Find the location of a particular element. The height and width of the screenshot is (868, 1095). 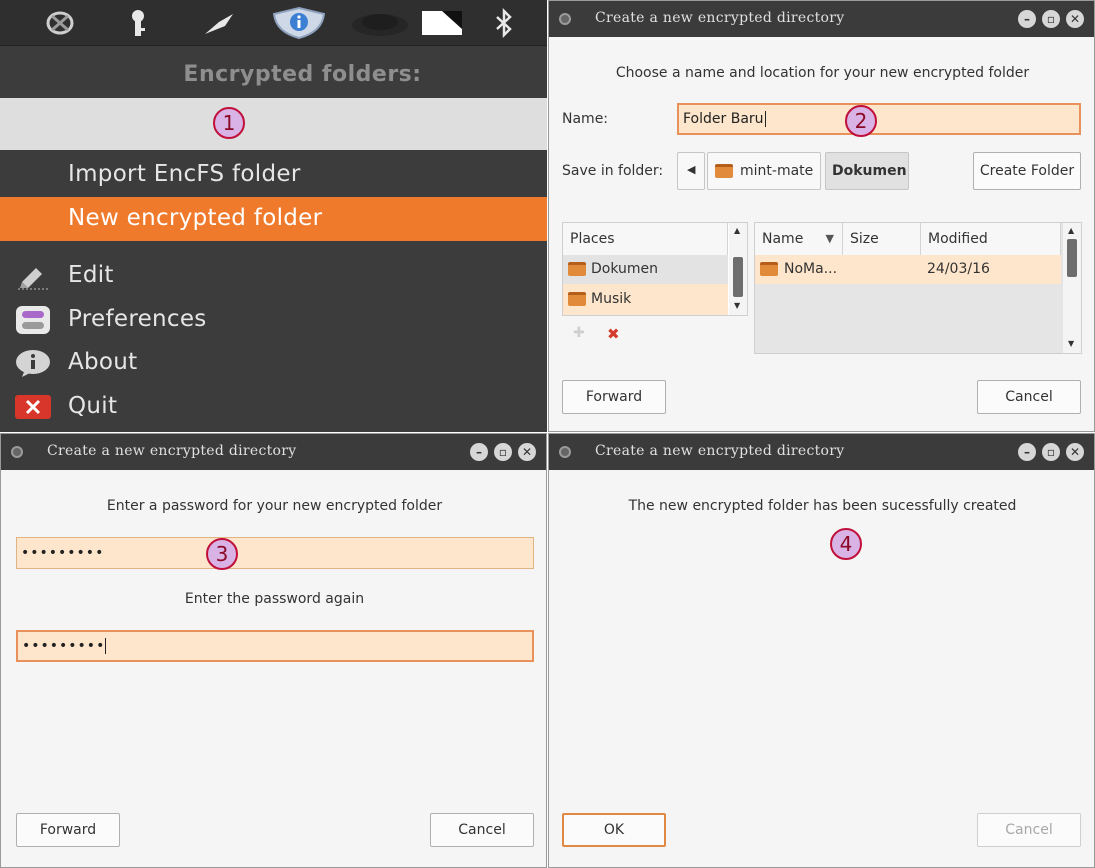

step-marker-2: 2 is located at coordinates (861, 121).